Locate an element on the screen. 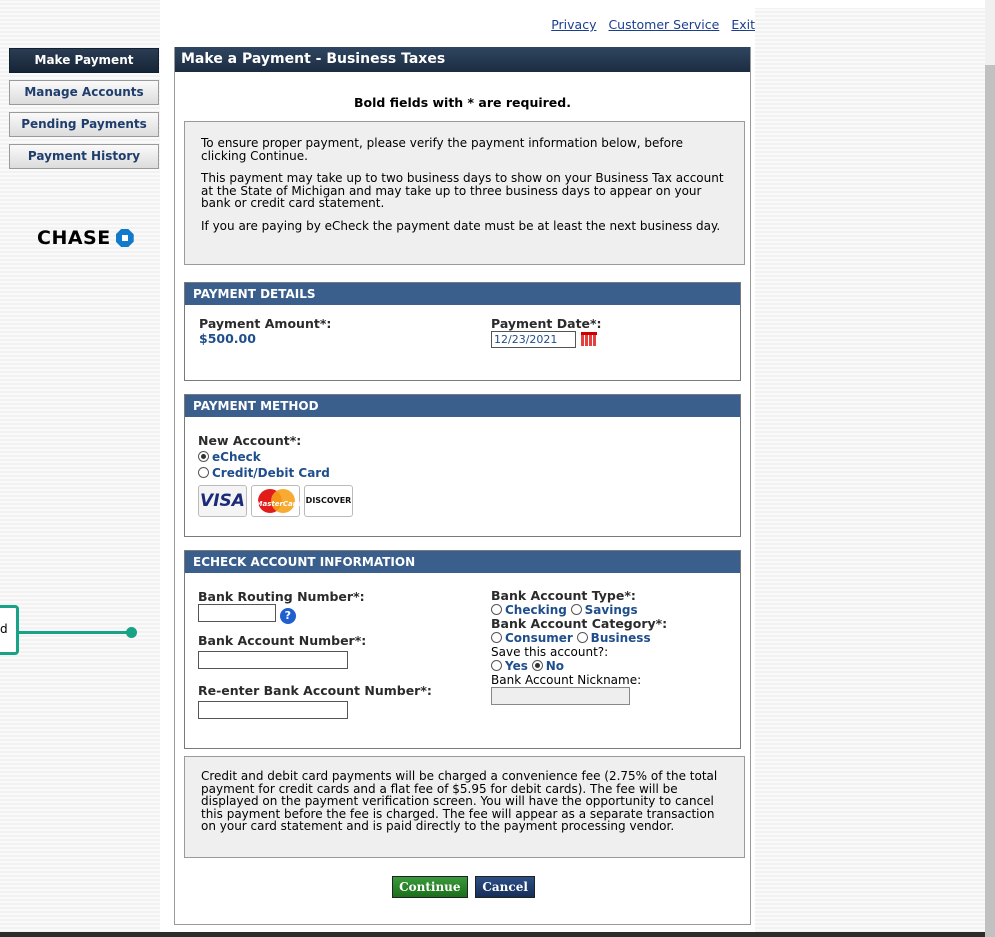 This screenshot has height=937, width=995. reenter-account-label: Re-enter Bank Account Number*: is located at coordinates (315, 690).